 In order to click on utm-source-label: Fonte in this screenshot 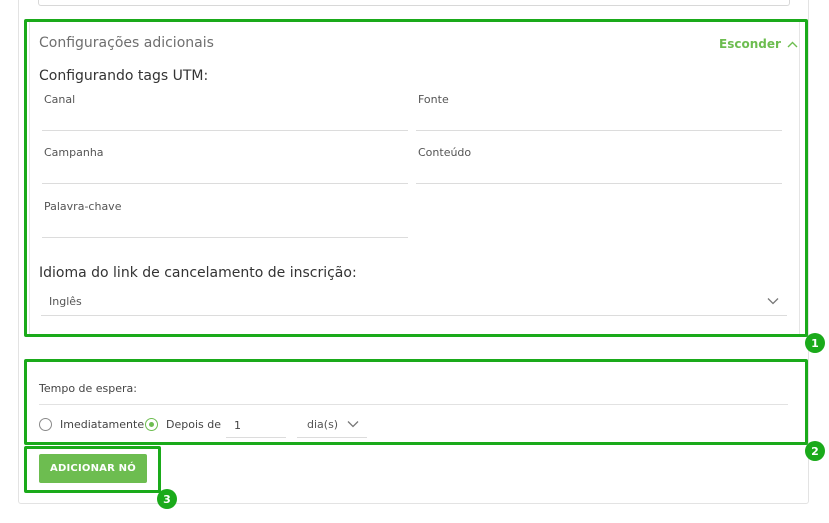, I will do `click(433, 99)`.